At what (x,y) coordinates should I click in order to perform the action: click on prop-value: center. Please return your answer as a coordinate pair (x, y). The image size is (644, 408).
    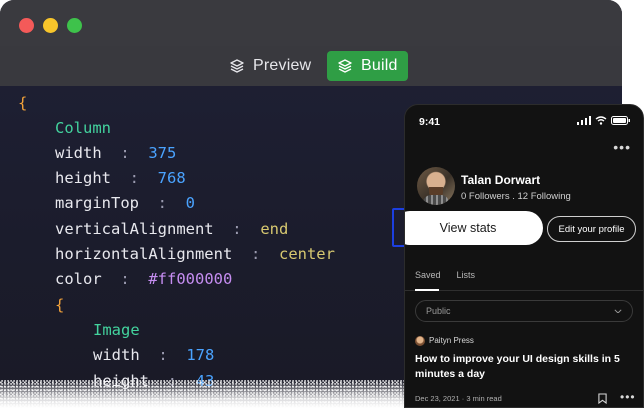
    Looking at the image, I should click on (306, 254).